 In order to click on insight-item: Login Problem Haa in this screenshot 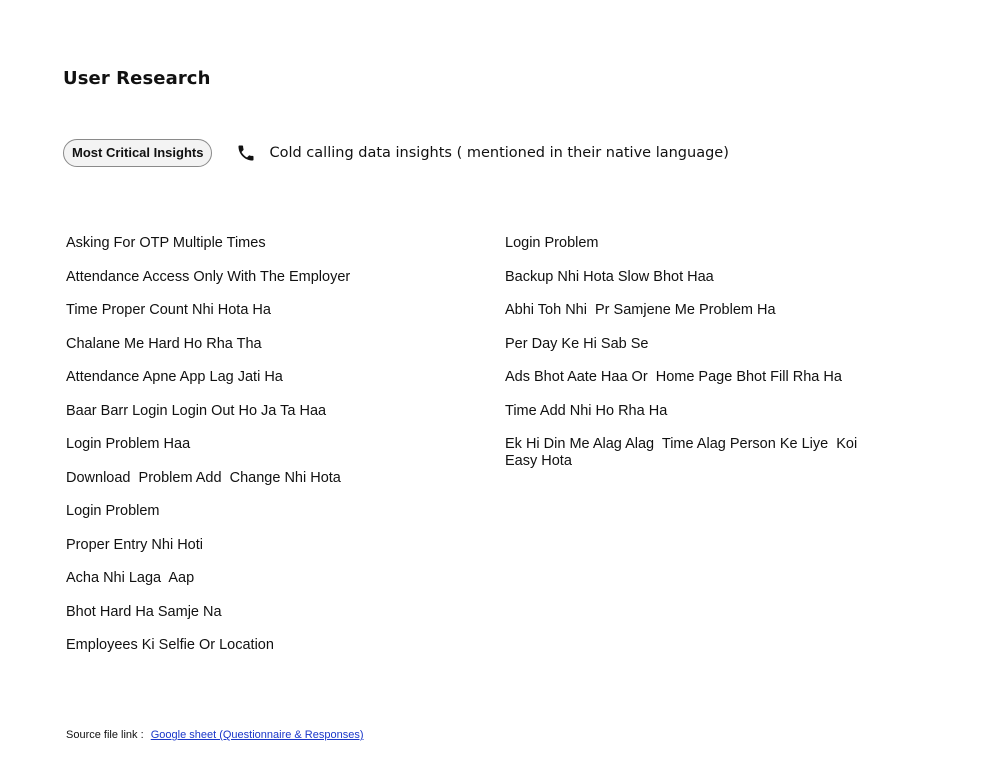, I will do `click(128, 444)`.